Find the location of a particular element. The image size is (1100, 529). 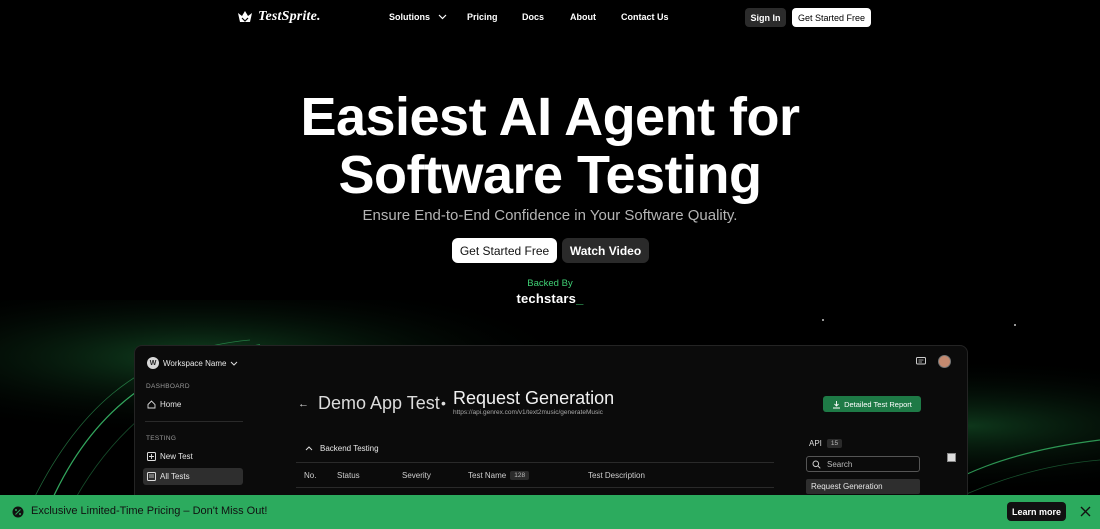

back-arrow-icon: ← is located at coordinates (303, 404).